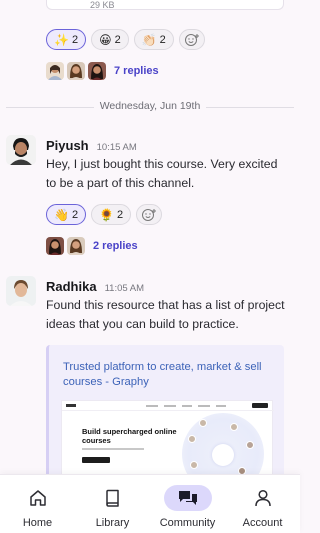 The width and height of the screenshot is (320, 533). I want to click on reaction-chip: 👏🏻 2, so click(153, 39).